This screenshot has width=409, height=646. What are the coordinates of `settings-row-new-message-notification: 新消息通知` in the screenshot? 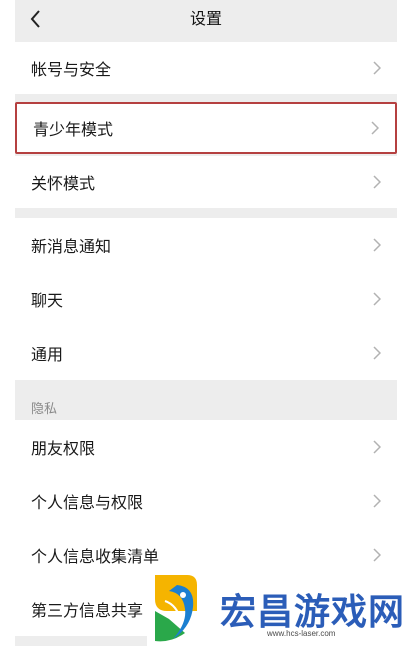 It's located at (206, 245).